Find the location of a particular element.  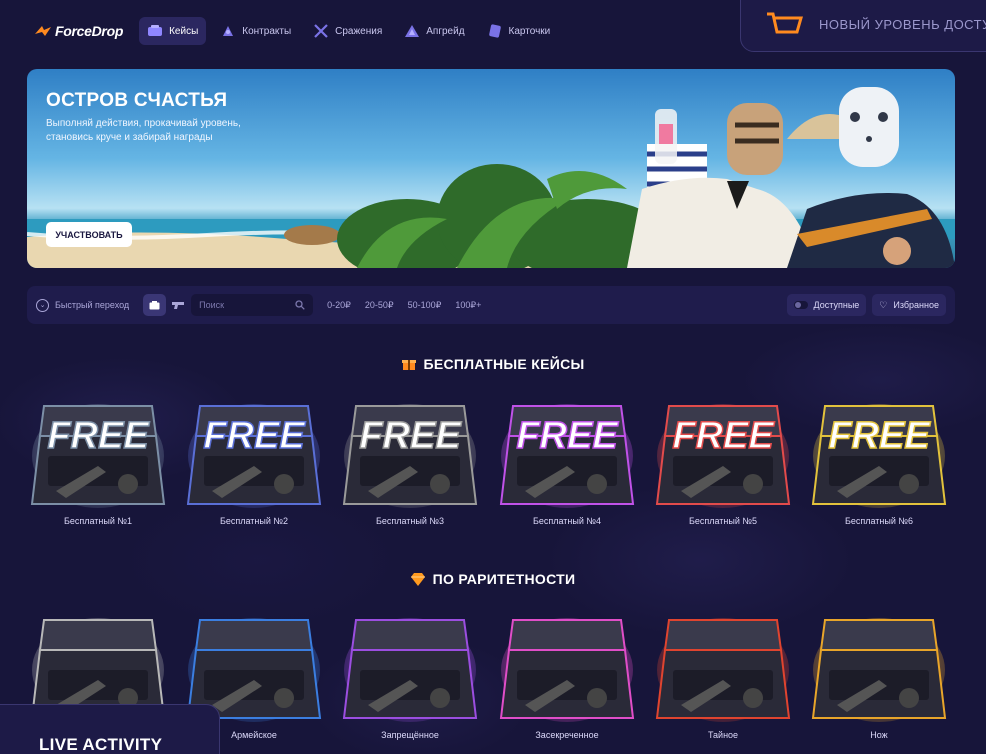

banner-title: ОСТРОВ СЧАСТЬЯ is located at coordinates (137, 100).